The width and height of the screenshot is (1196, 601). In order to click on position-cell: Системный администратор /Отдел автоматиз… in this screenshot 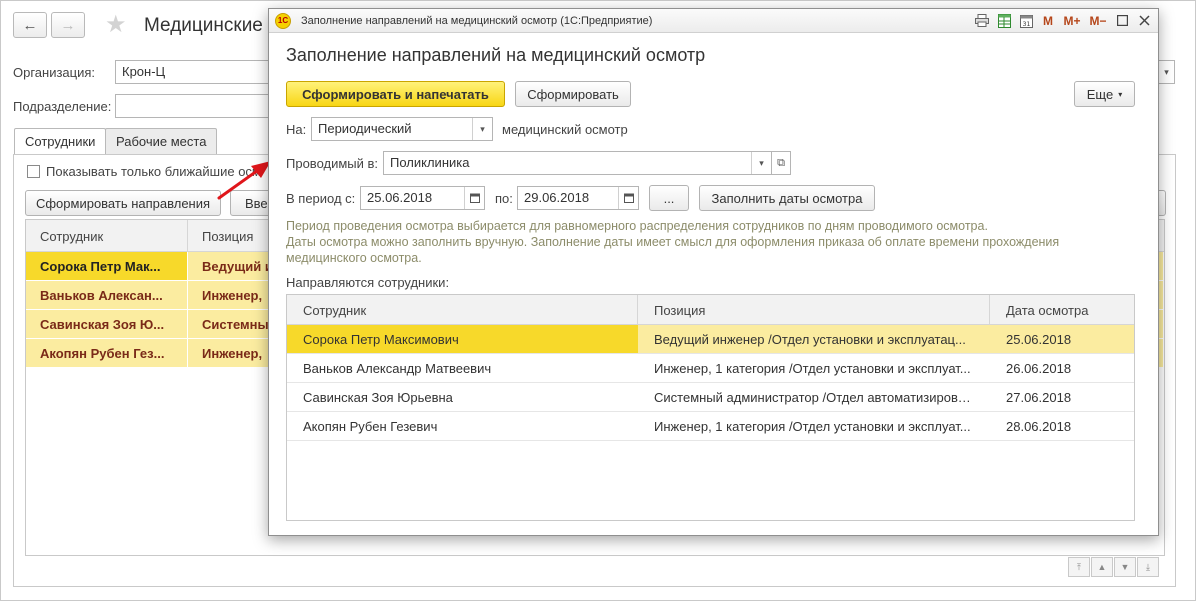, I will do `click(815, 397)`.